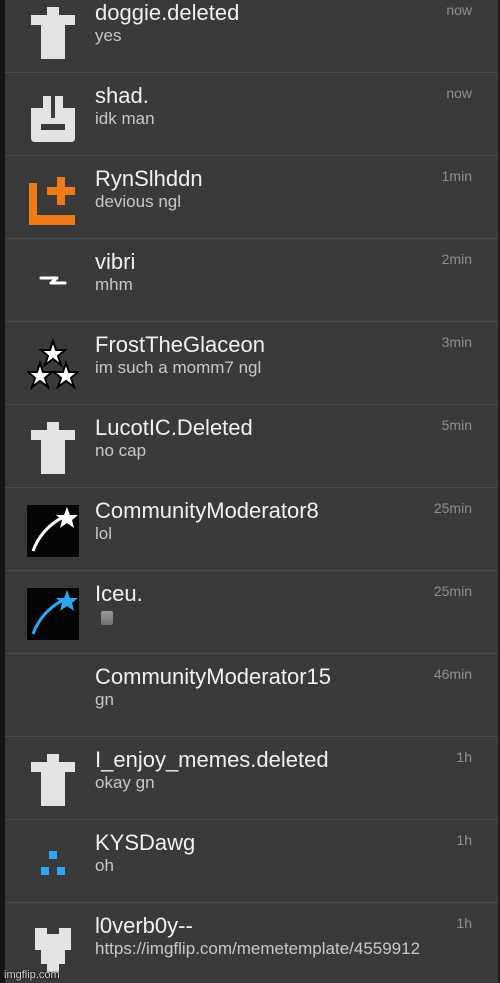 Image resolution: width=500 pixels, height=983 pixels. What do you see at coordinates (53, 365) in the screenshot?
I see `three-stars-icon` at bounding box center [53, 365].